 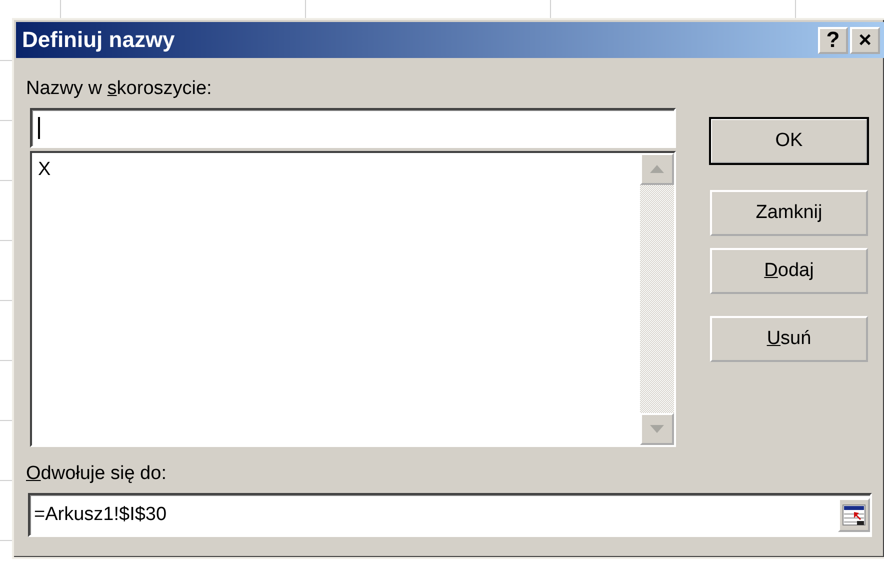 I want to click on scrollbar, so click(x=657, y=299).